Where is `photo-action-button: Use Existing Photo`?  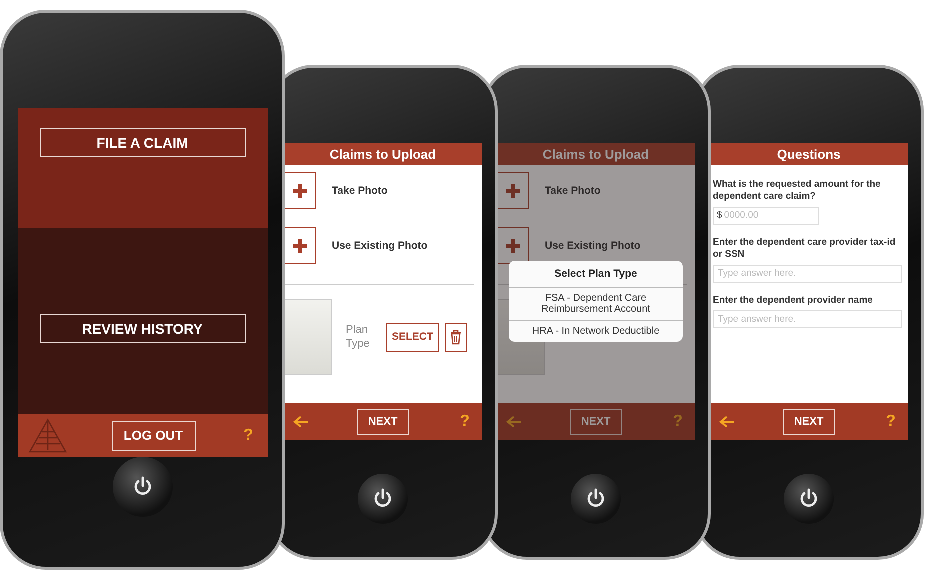
photo-action-button: Use Existing Photo is located at coordinates (379, 245).